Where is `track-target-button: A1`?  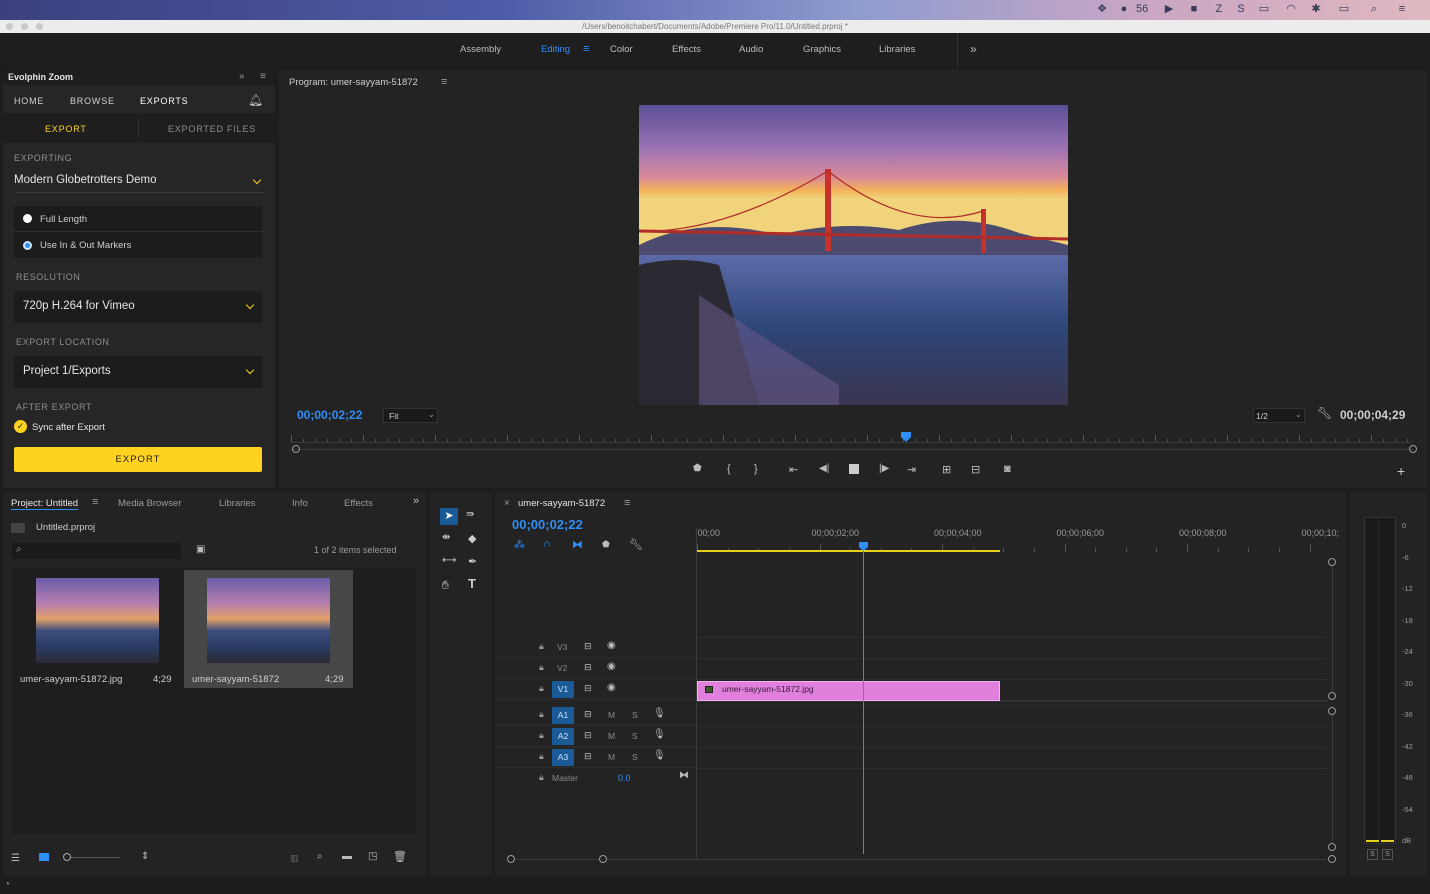
track-target-button: A1 is located at coordinates (563, 715).